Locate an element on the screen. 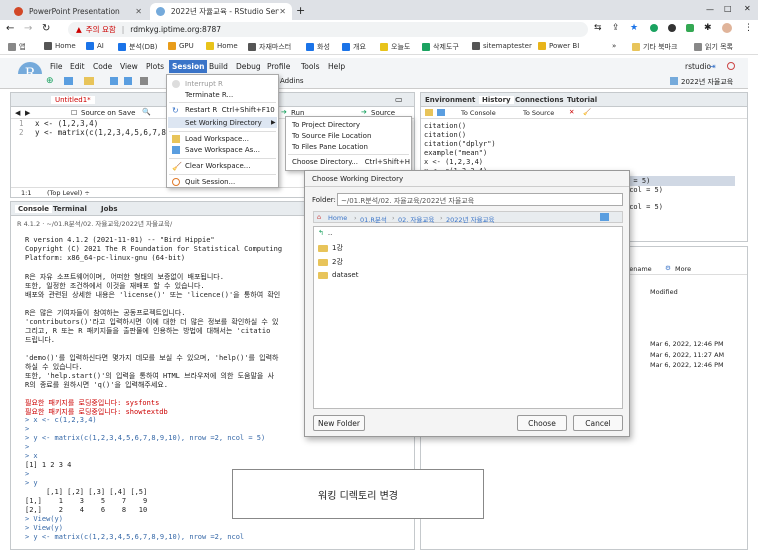 The image size is (758, 555). menu-plots: Plots is located at coordinates (155, 66).